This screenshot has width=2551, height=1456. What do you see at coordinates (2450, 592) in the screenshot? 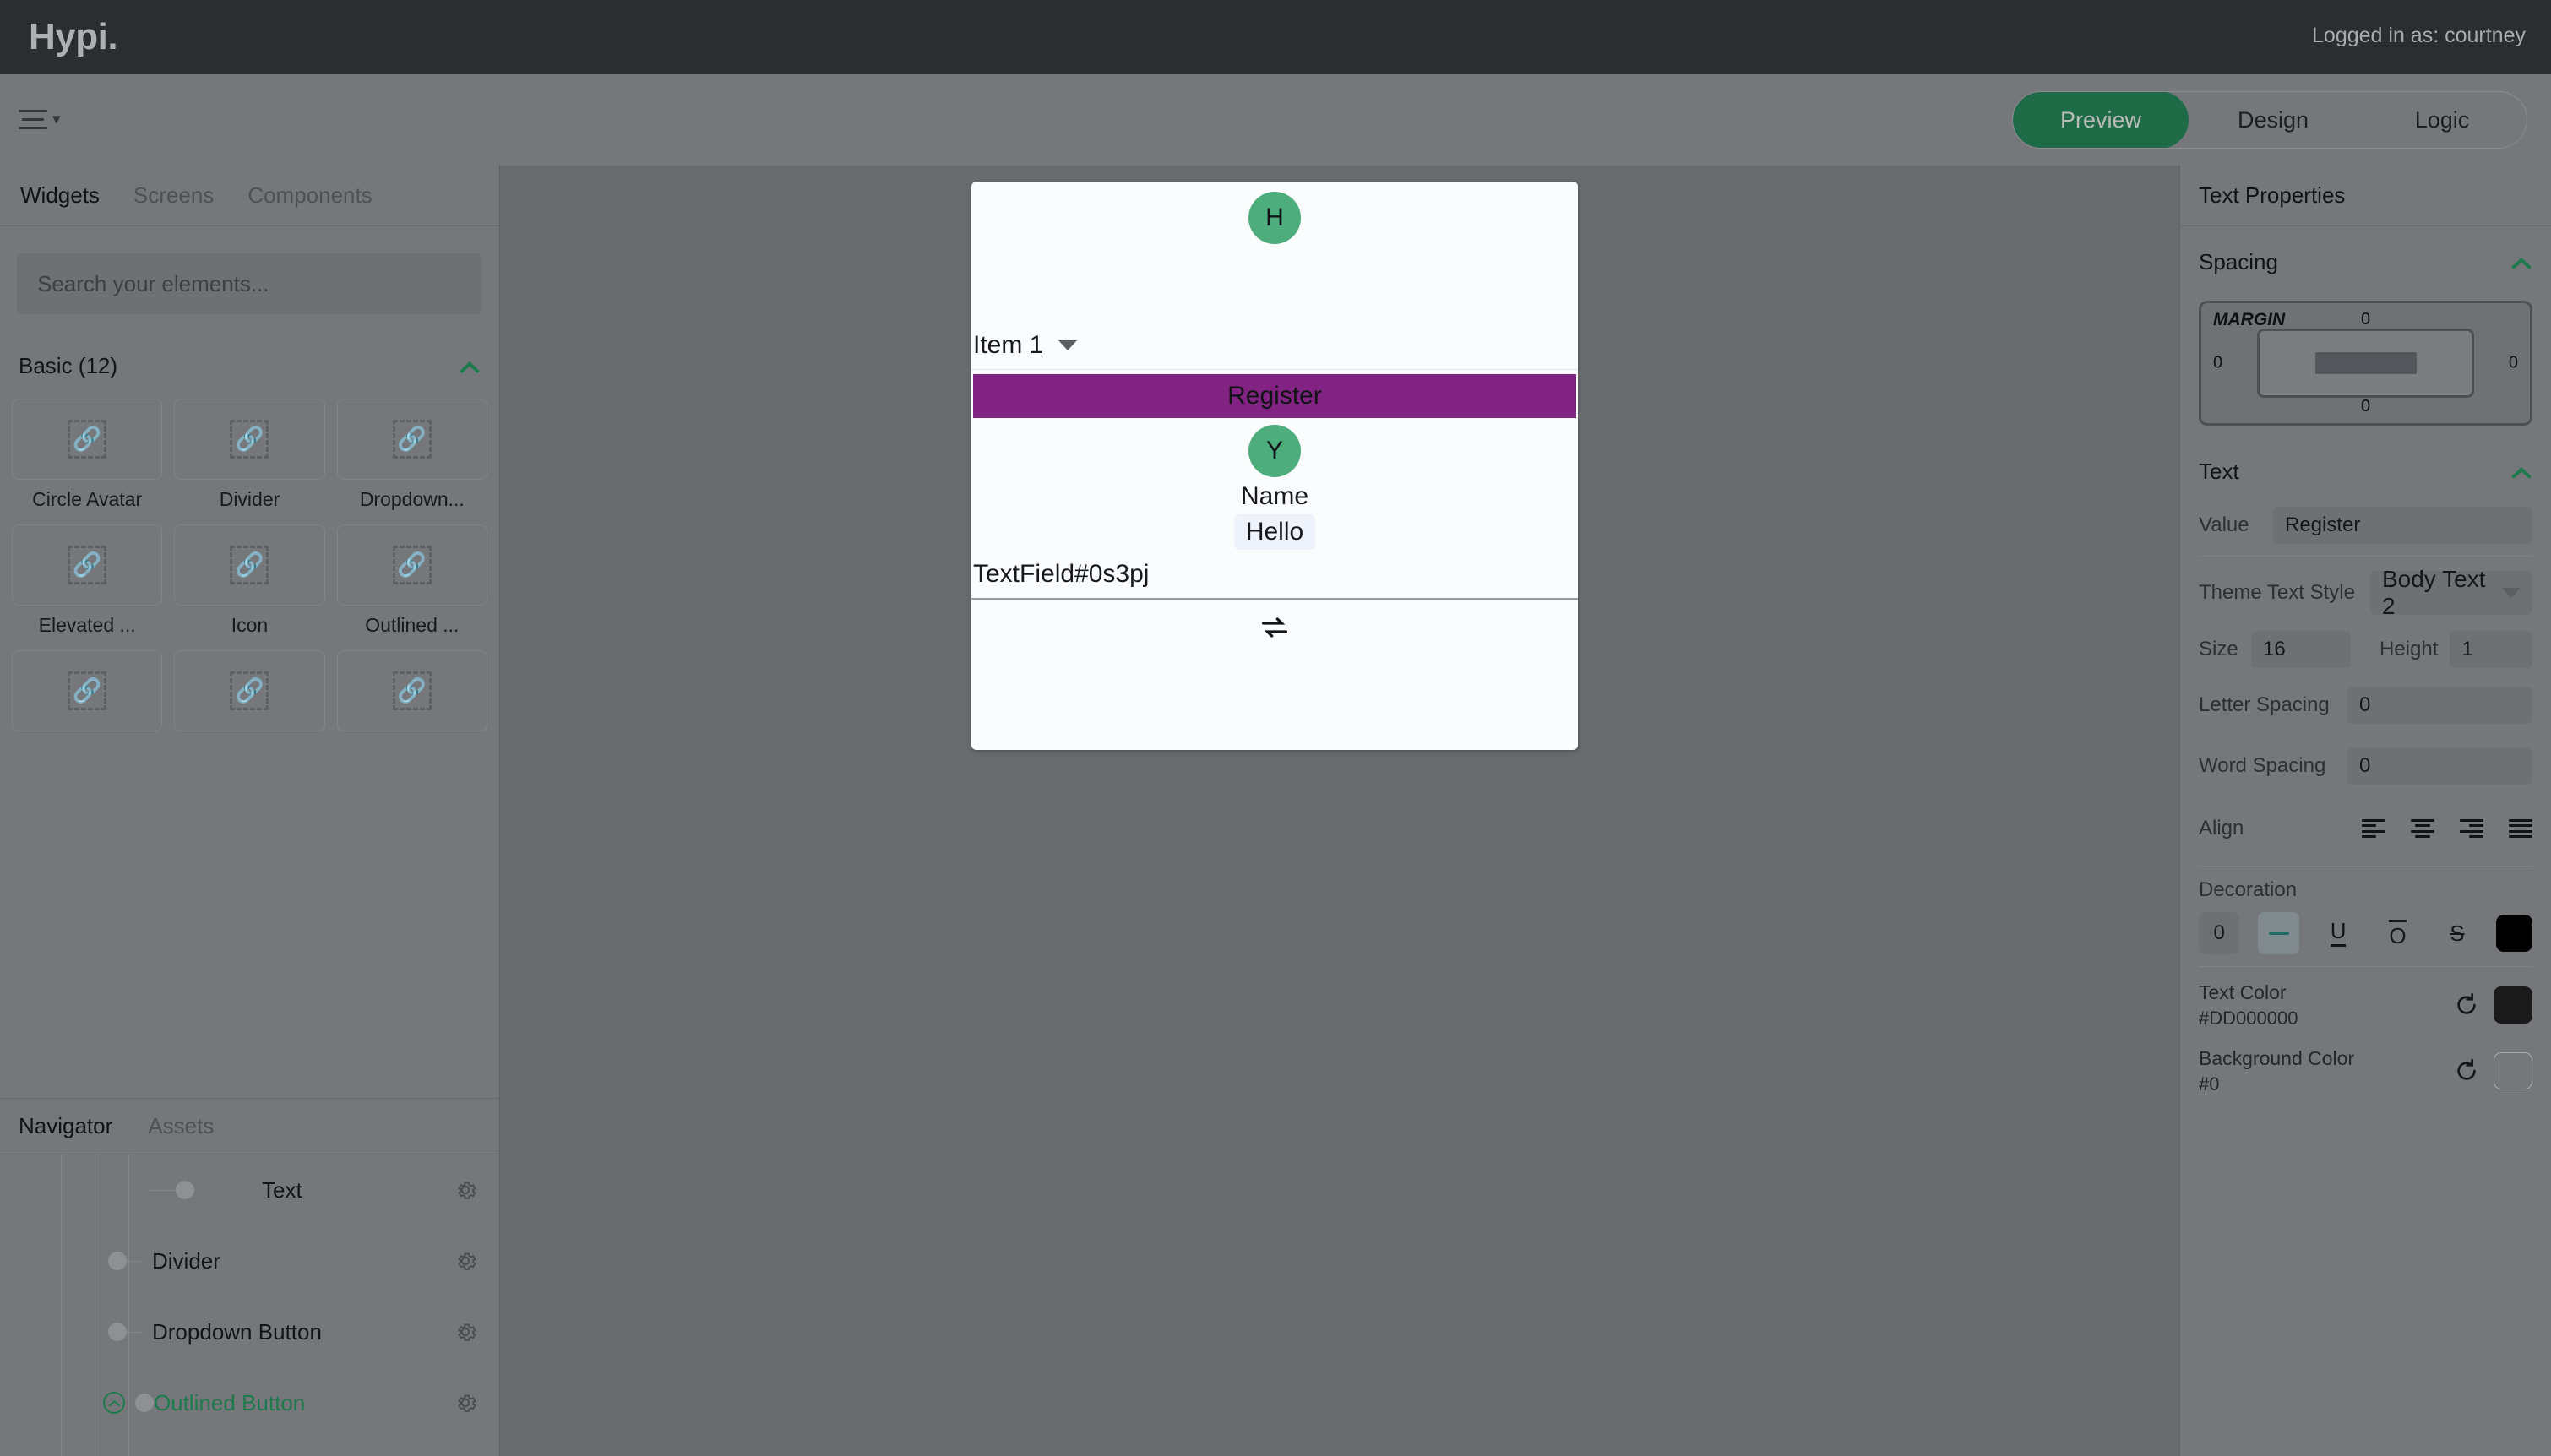
I see `theme-style-select: Body Text 2` at bounding box center [2450, 592].